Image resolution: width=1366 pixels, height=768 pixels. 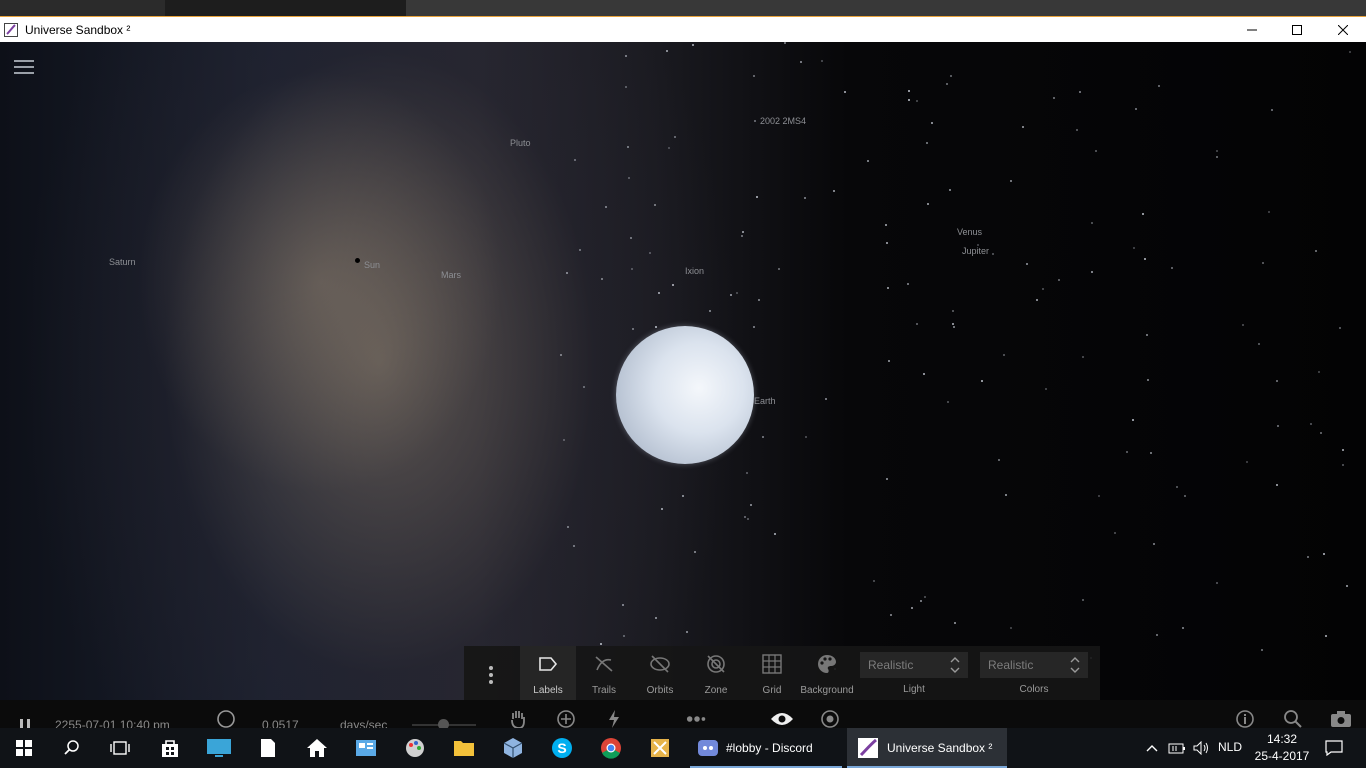 What do you see at coordinates (1282, 748) in the screenshot?
I see `taskbar-clock: 14:32 25-4-2017` at bounding box center [1282, 748].